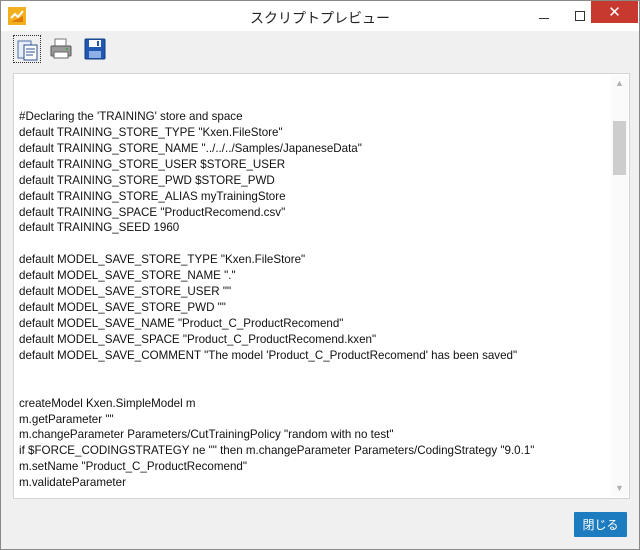 This screenshot has height=550, width=640. What do you see at coordinates (619, 488) in the screenshot?
I see `scroll-down-icon: ▼` at bounding box center [619, 488].